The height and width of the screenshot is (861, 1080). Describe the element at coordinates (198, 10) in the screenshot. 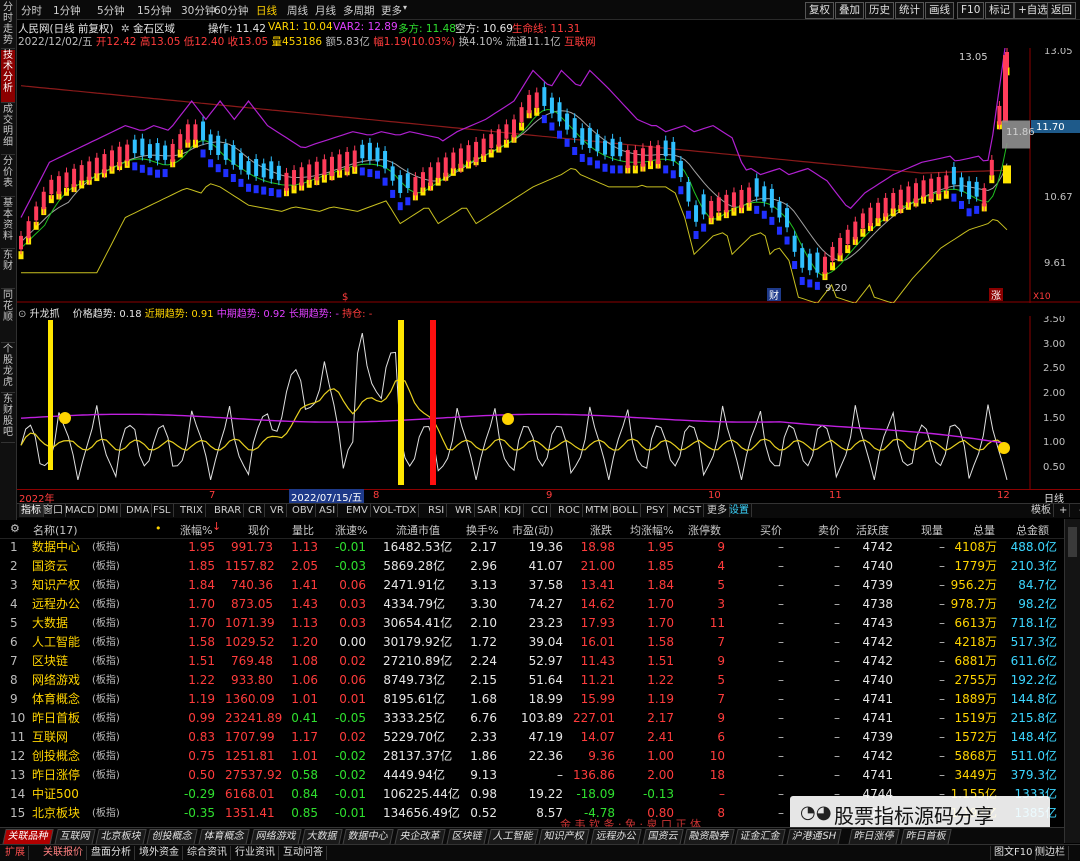

I see `period-30min: 30分钟` at that location.